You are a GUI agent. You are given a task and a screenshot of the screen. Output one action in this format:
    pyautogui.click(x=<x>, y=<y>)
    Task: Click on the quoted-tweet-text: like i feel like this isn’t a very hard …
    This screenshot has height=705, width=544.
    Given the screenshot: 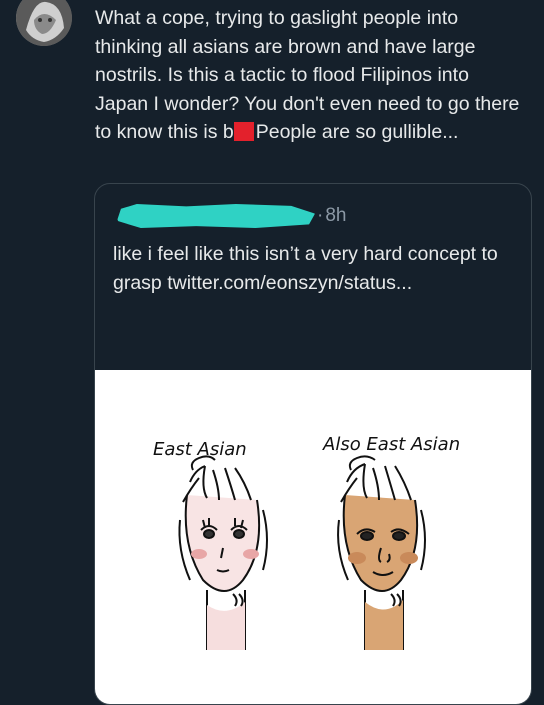 What is the action you would take?
    pyautogui.click(x=305, y=268)
    